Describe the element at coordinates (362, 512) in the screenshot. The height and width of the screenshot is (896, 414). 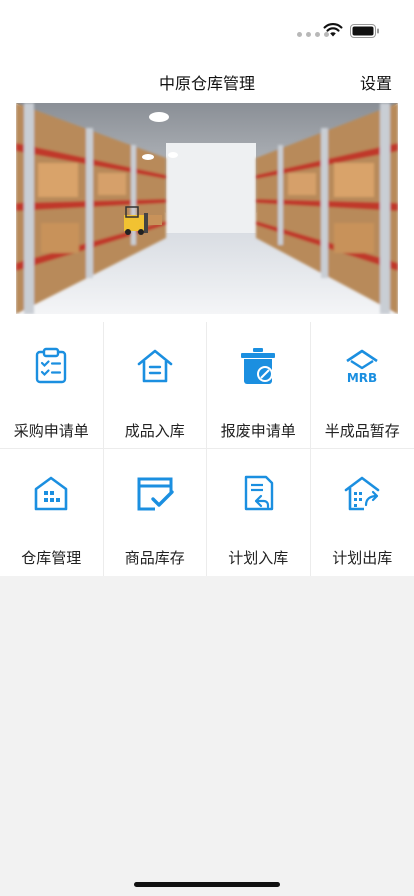
I see `grid-item-planned-outbound: 计划出库` at that location.